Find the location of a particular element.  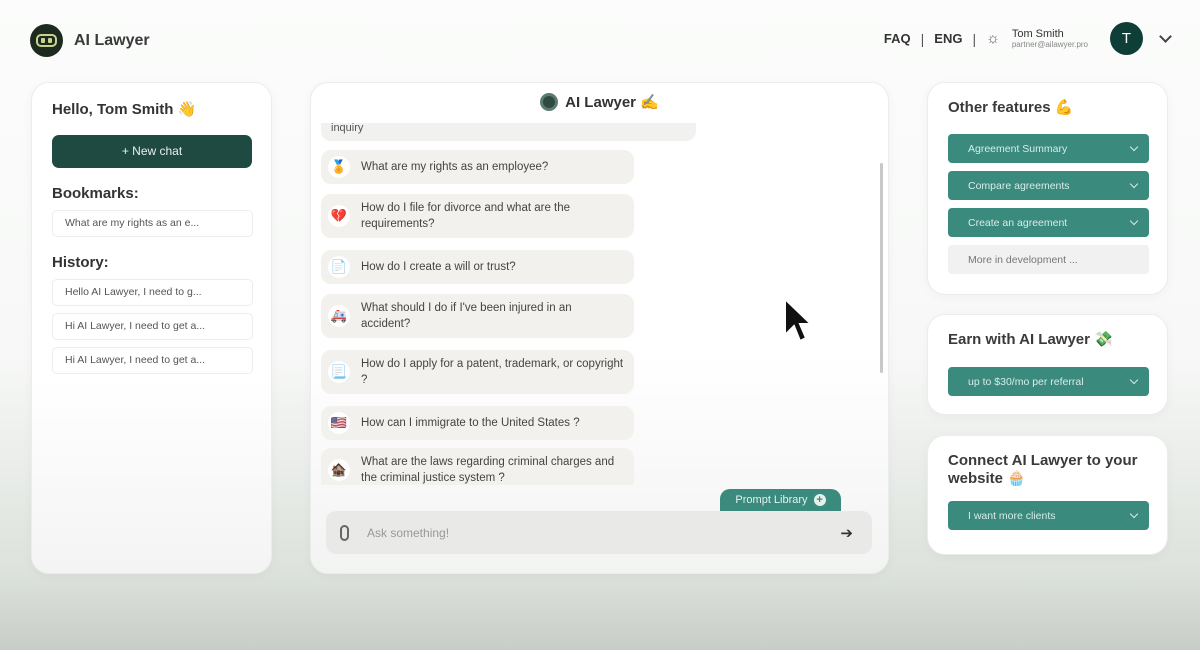

paper-icon: 📃 is located at coordinates (339, 372).